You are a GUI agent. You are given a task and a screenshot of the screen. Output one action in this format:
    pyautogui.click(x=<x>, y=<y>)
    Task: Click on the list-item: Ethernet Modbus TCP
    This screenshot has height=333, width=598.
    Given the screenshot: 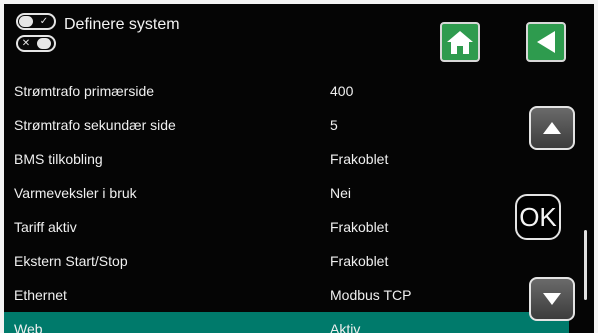 What is the action you would take?
    pyautogui.click(x=286, y=295)
    